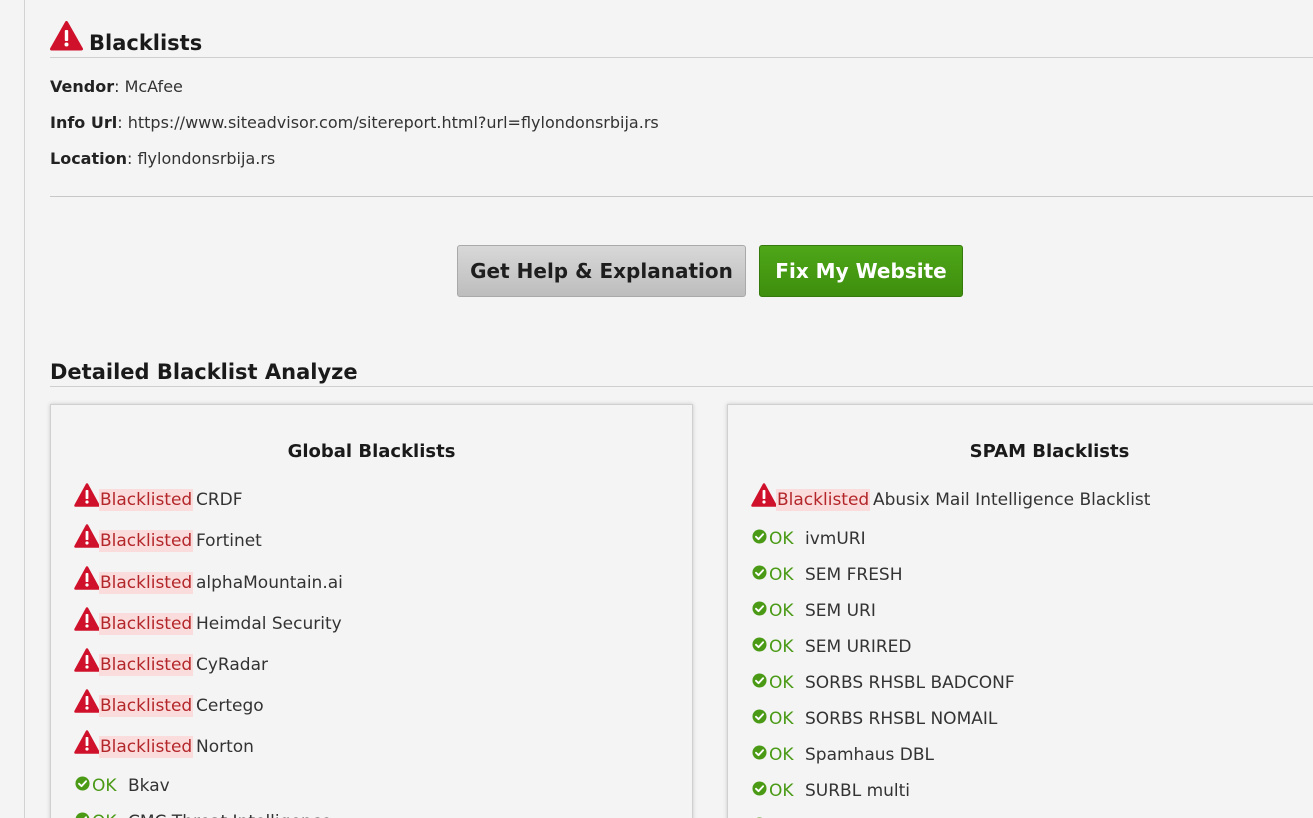 Image resolution: width=1313 pixels, height=818 pixels. What do you see at coordinates (269, 624) in the screenshot?
I see `blacklist-name: Heimdal Security` at bounding box center [269, 624].